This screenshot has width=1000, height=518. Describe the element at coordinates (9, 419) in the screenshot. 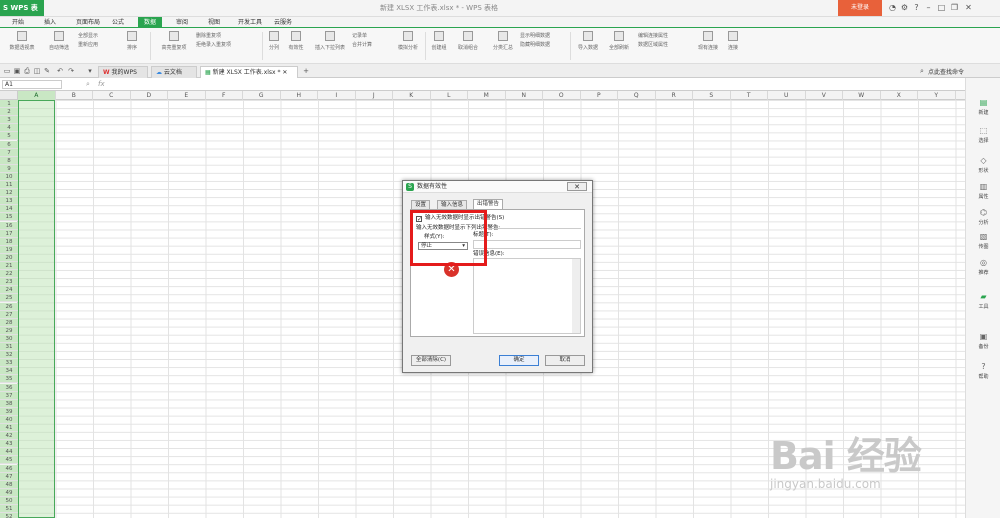

I see `row-header: 40` at that location.